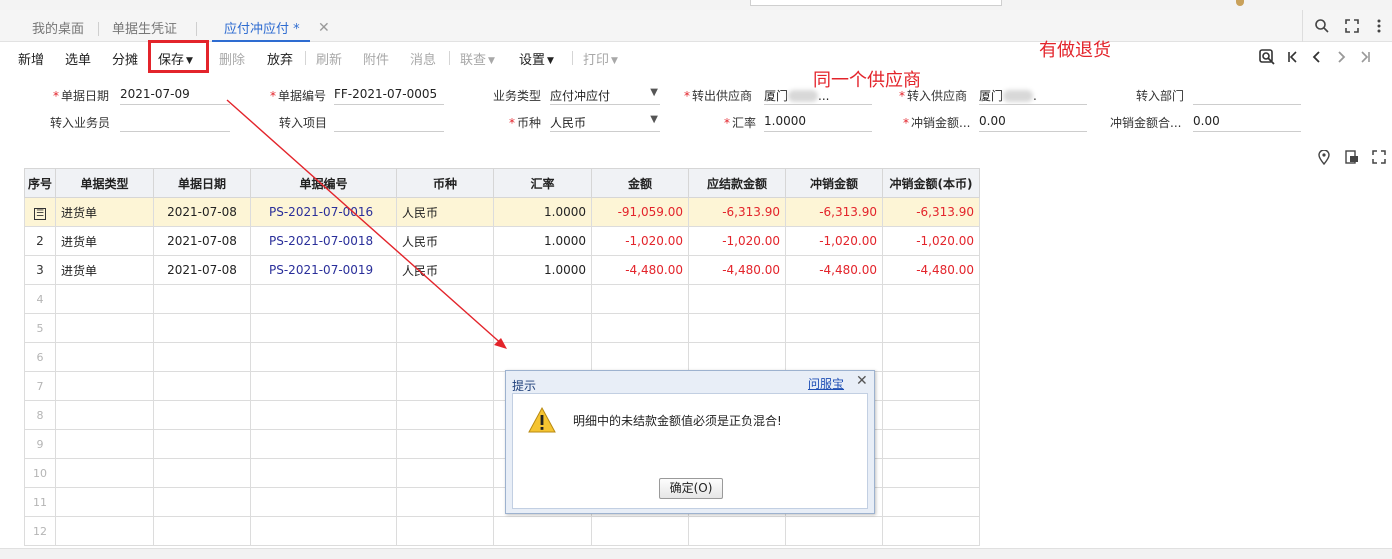  I want to click on col-header: 单据编号, so click(323, 183).